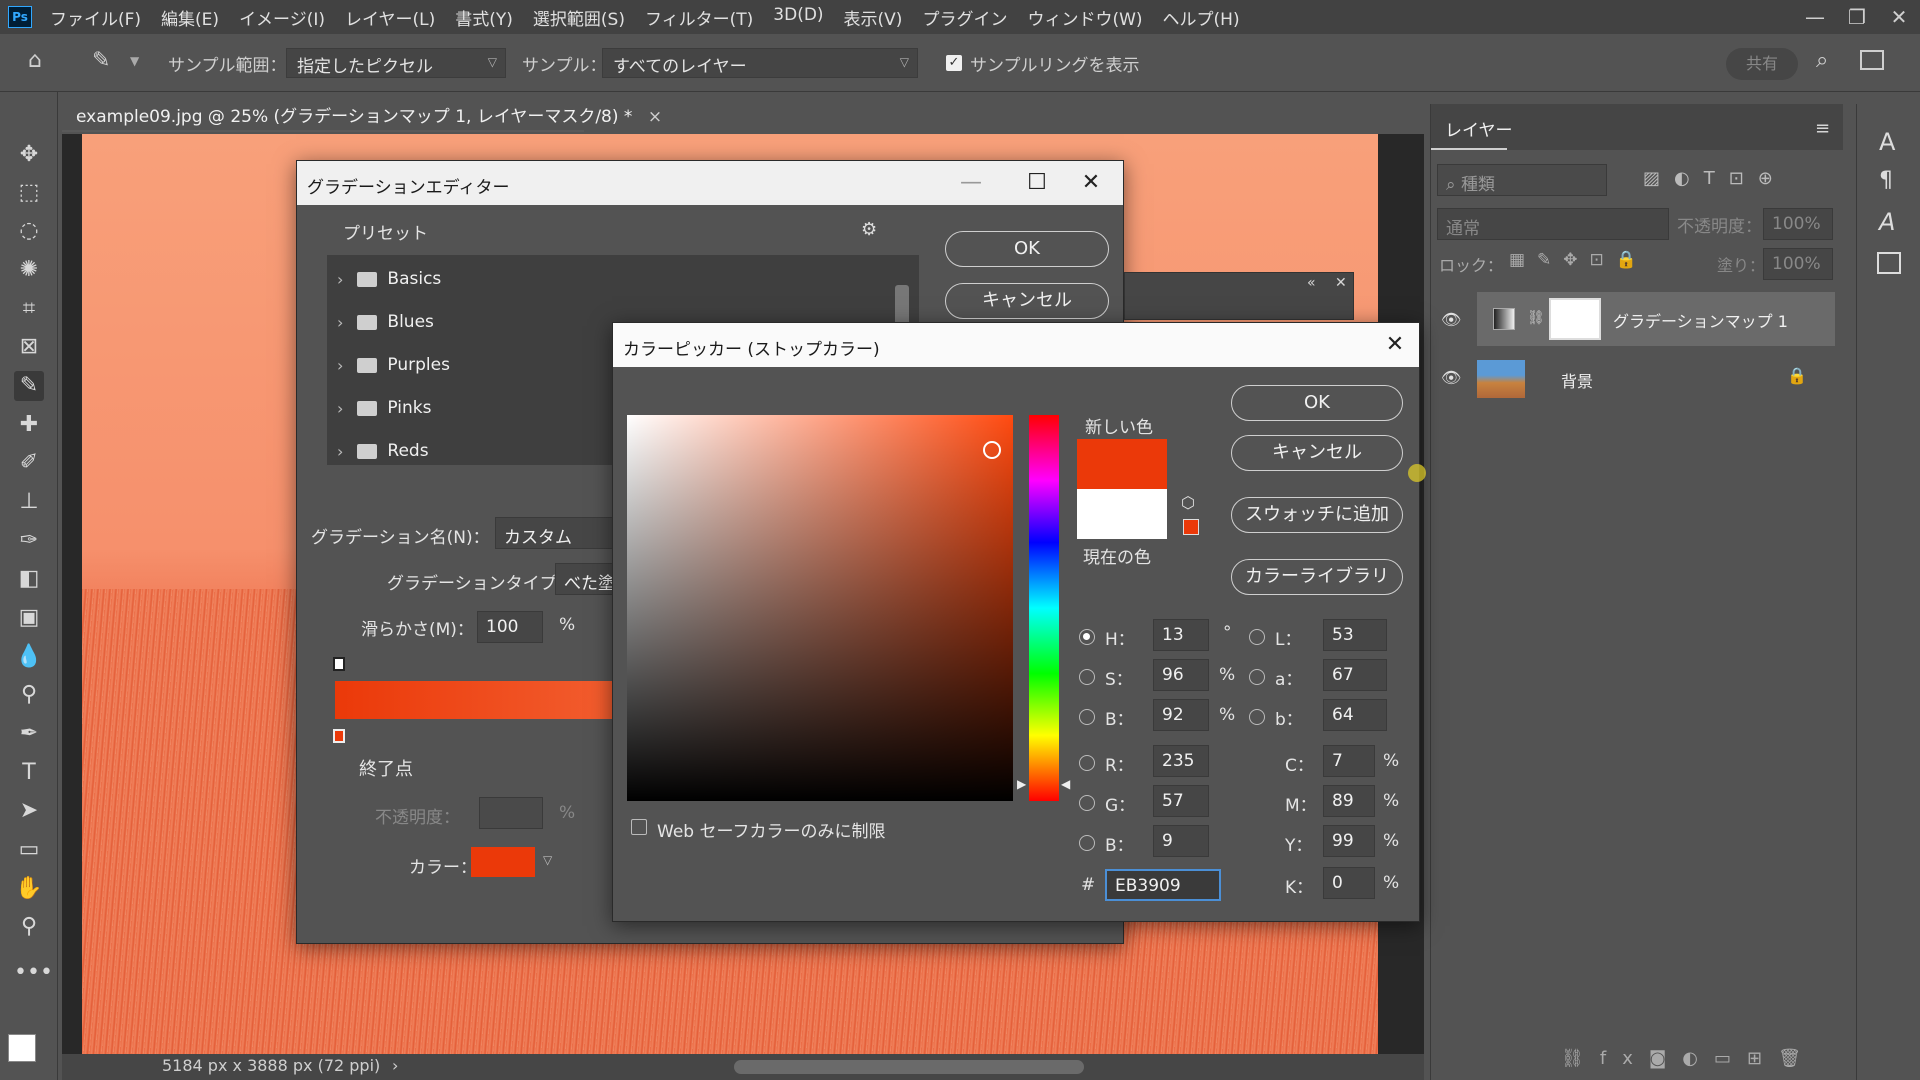 Image resolution: width=1920 pixels, height=1080 pixels. What do you see at coordinates (1065, 784) in the screenshot?
I see `hue-slider-right-arrow: ◀` at bounding box center [1065, 784].